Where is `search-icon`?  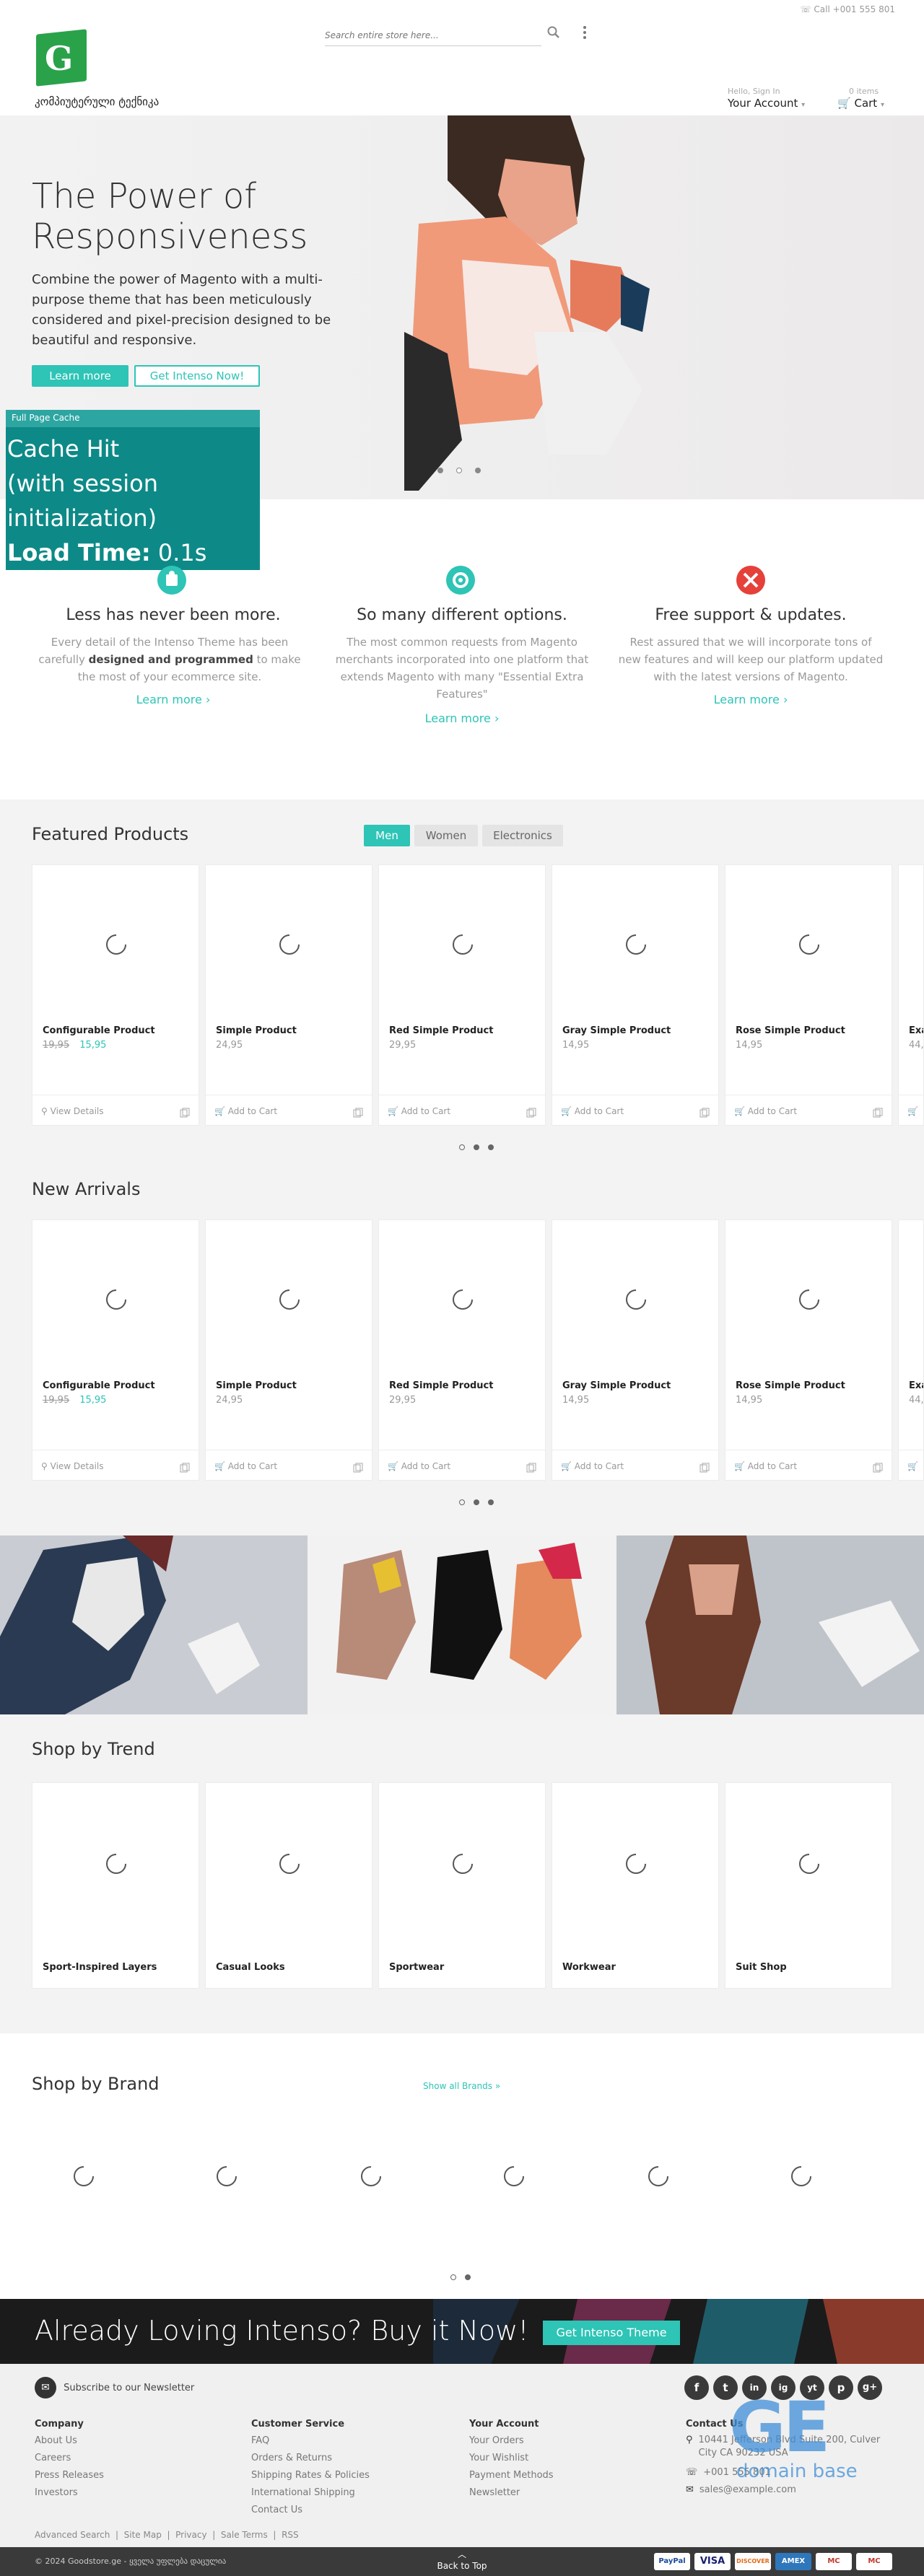
search-icon is located at coordinates (553, 32).